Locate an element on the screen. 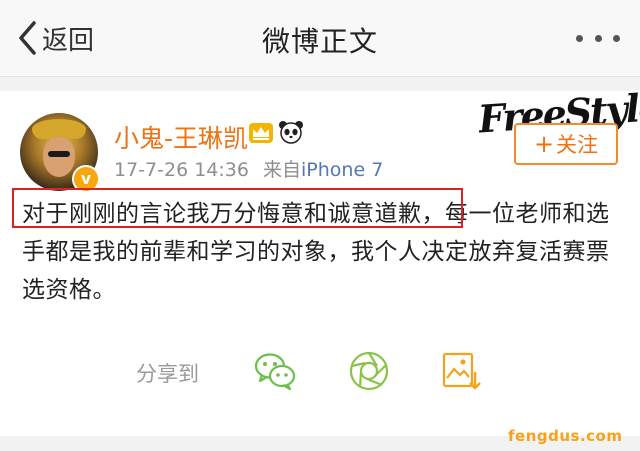  follow-button: + 关注 is located at coordinates (566, 144).